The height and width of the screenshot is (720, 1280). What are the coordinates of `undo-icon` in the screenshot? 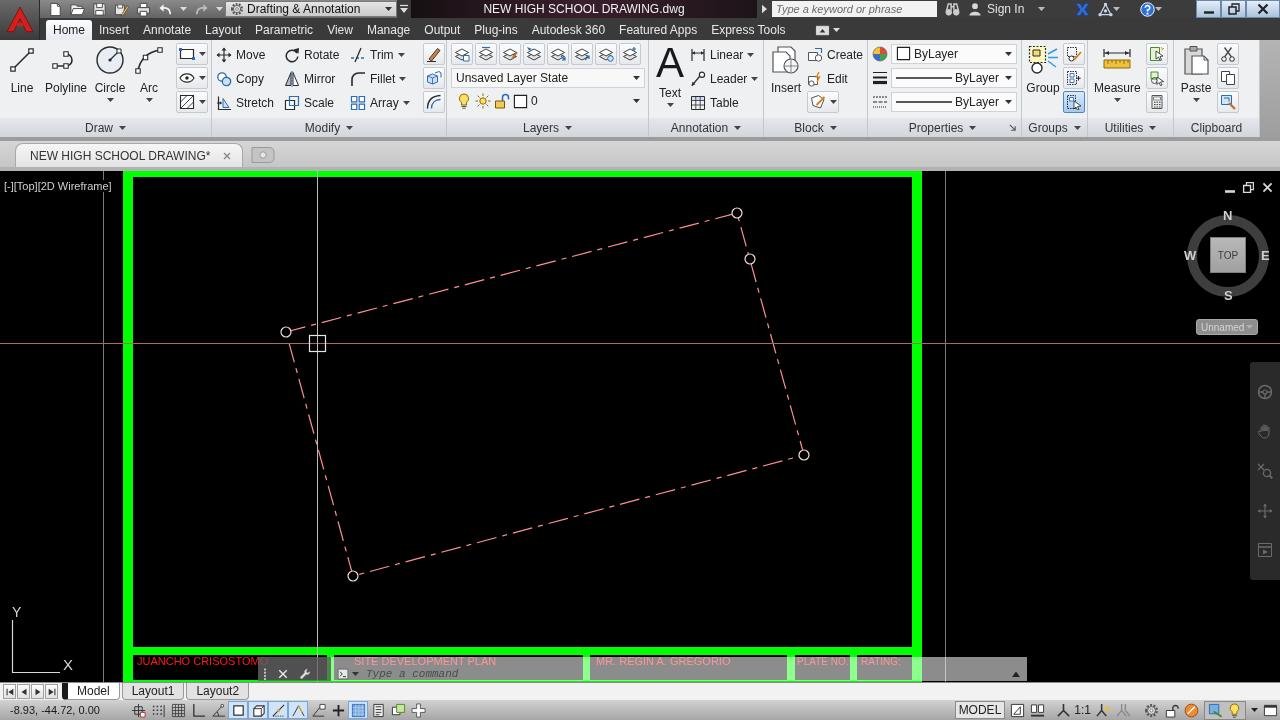 It's located at (165, 9).